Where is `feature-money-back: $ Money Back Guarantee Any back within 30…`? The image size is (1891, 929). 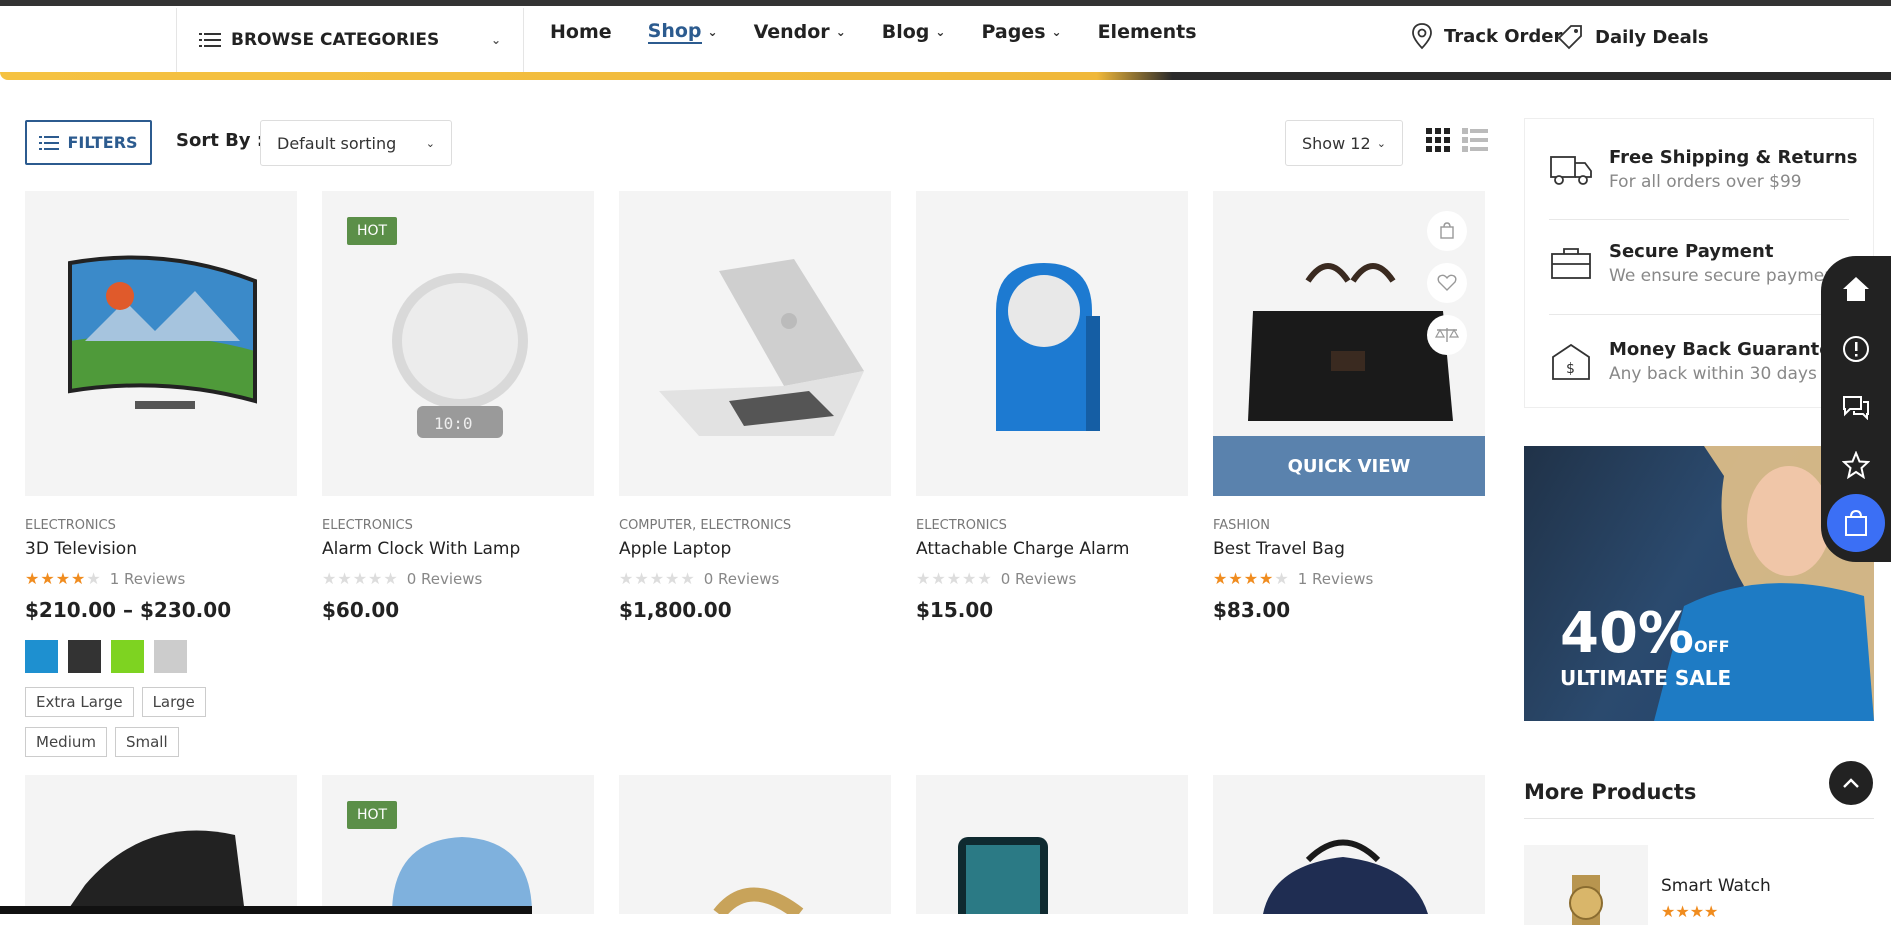
feature-money-back: $ Money Back Guarantee Any back within 30… is located at coordinates (1696, 361).